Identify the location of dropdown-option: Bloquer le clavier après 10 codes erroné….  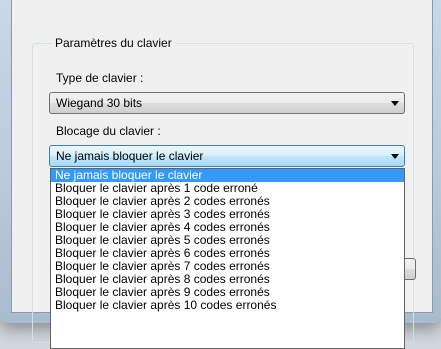
(227, 305).